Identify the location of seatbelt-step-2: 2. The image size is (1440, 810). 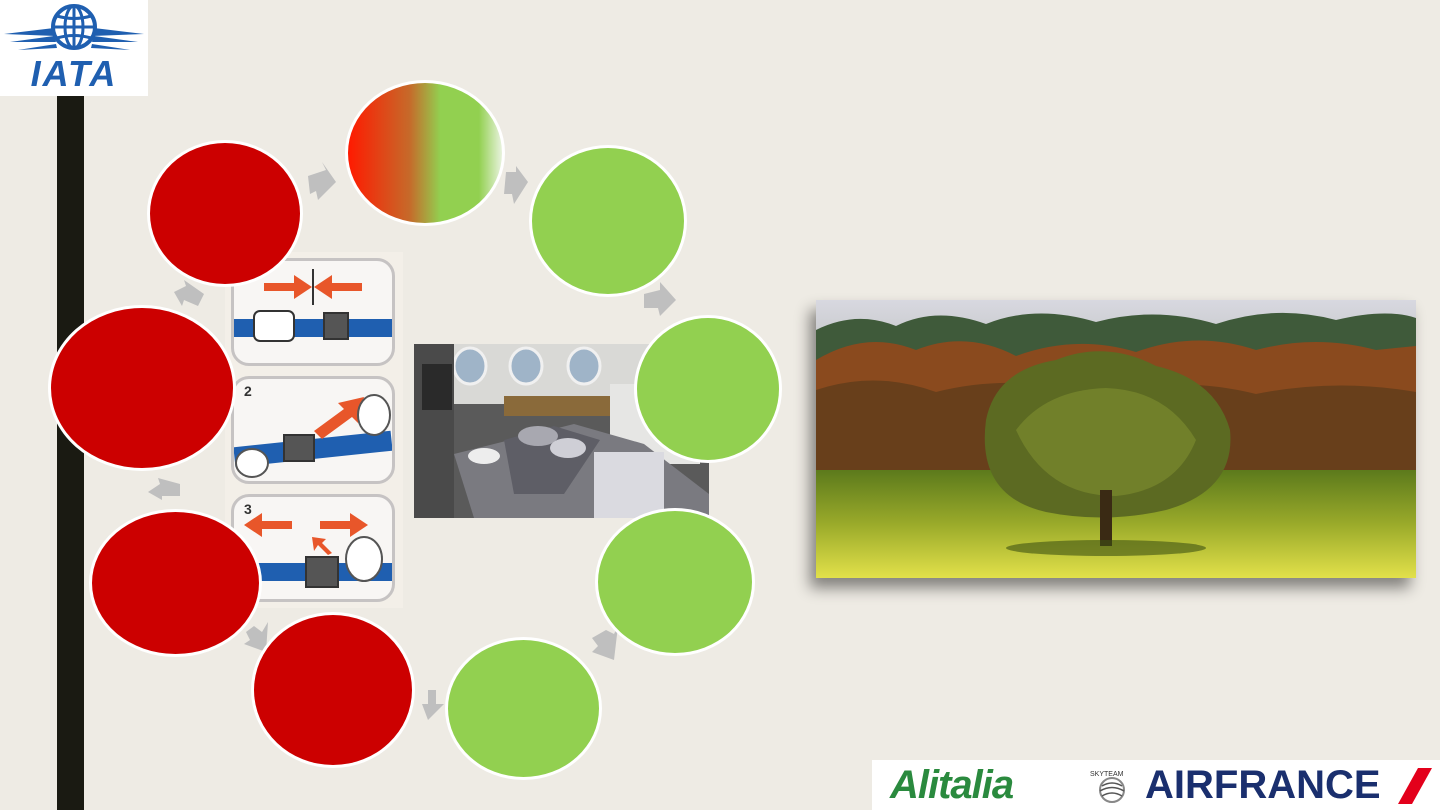
(313, 430).